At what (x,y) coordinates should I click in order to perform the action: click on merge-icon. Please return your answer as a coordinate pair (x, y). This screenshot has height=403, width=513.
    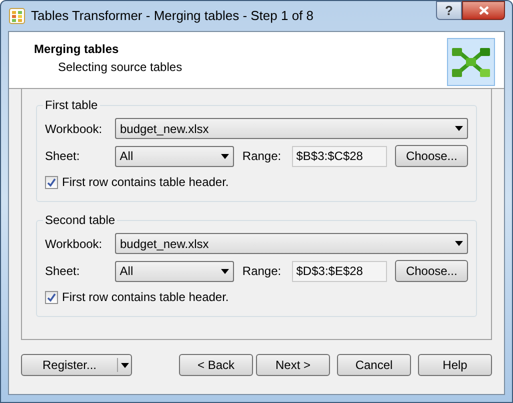
    Looking at the image, I should click on (471, 62).